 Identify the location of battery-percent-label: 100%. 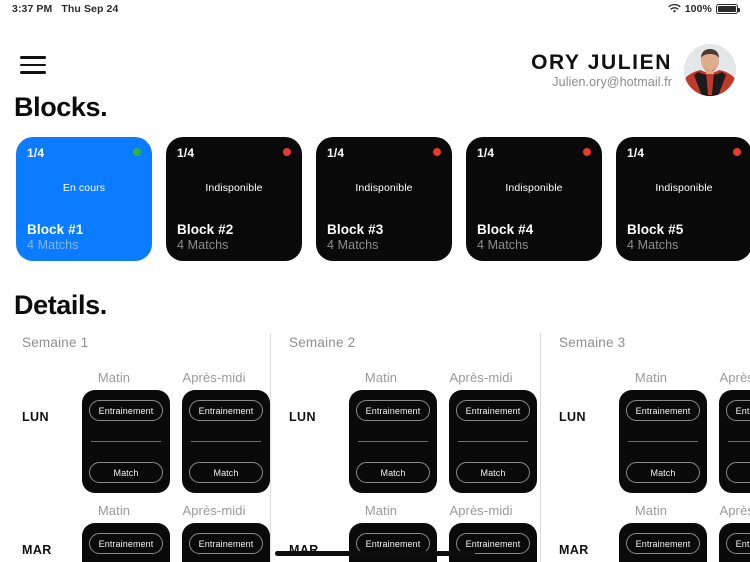
(698, 9).